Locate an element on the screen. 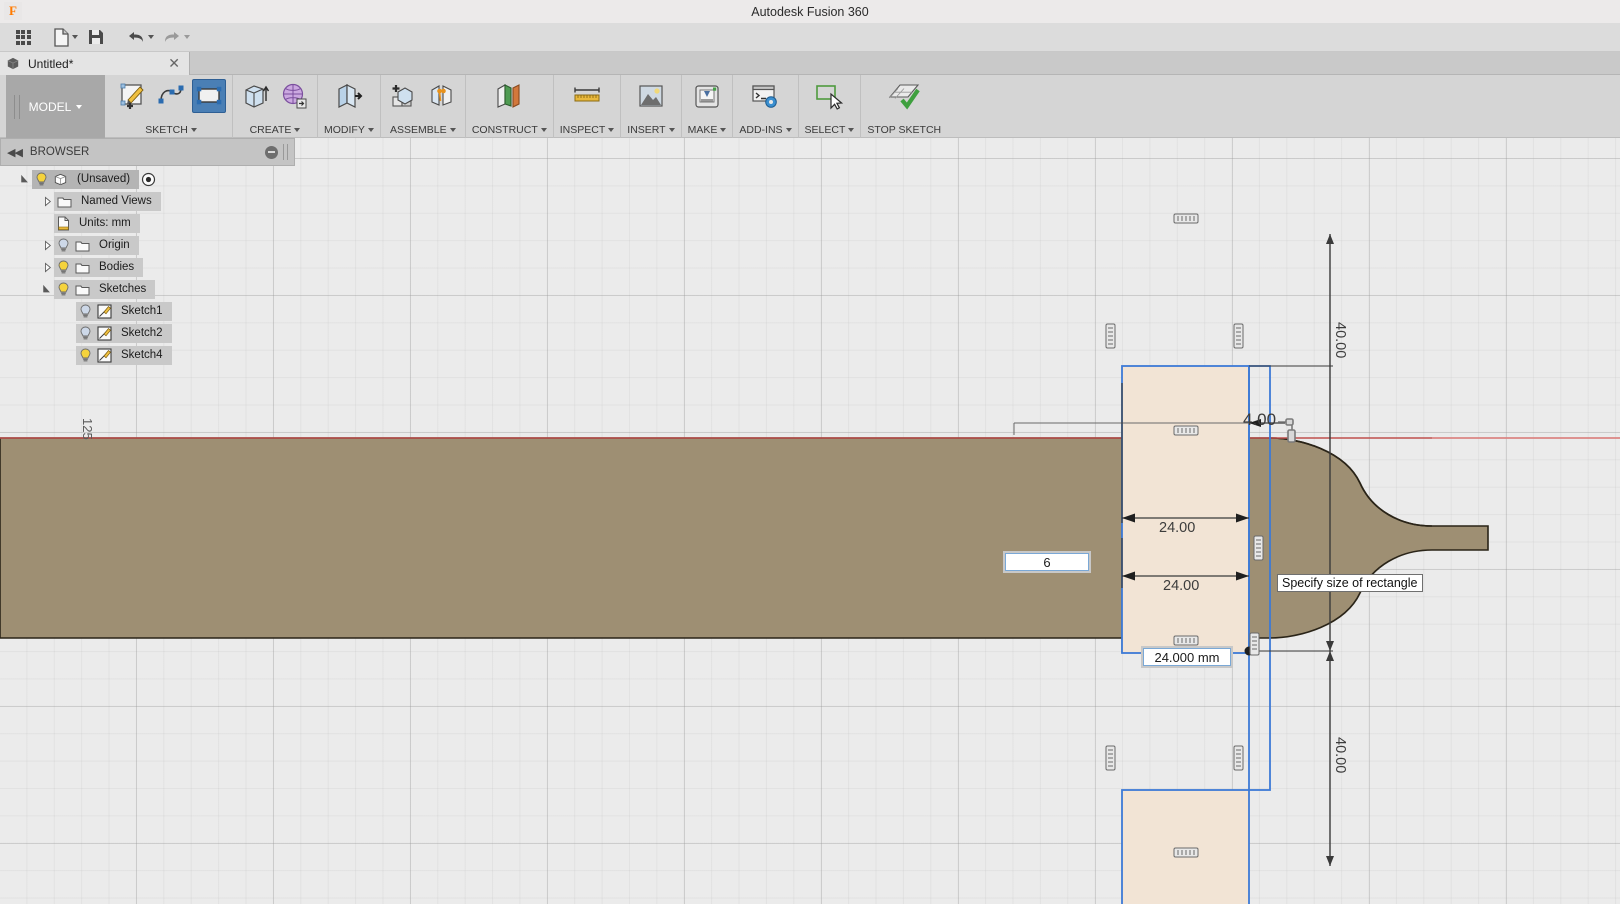 The image size is (1620, 904). document-units-icon is located at coordinates (63, 223).